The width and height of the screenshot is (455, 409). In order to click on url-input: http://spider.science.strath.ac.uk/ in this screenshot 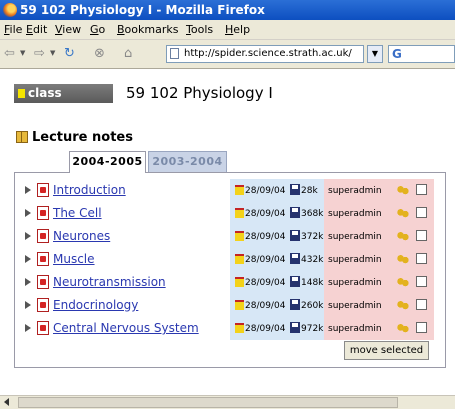, I will do `click(265, 54)`.